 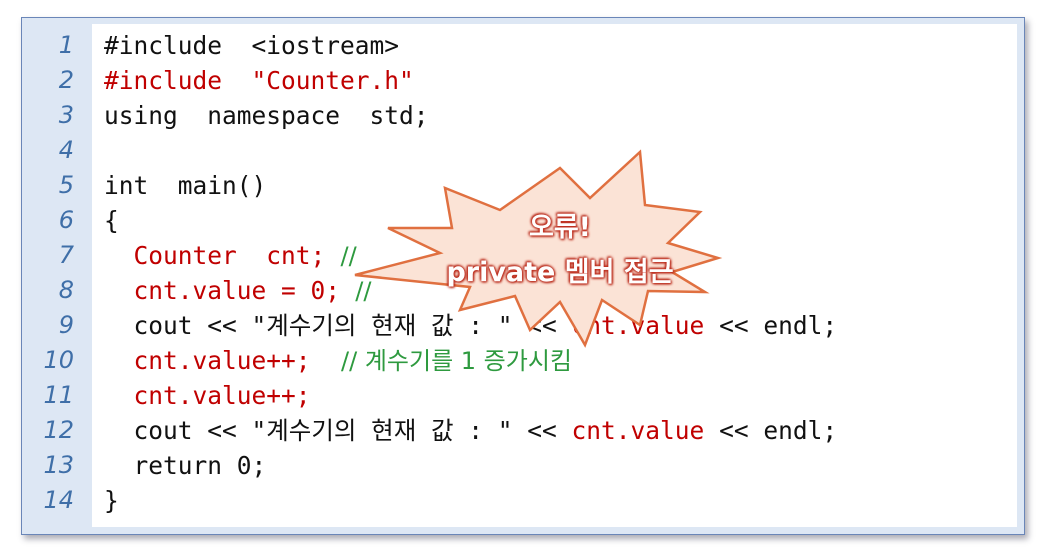 I want to click on code-line: cnt.value = 0; // 로 시킴, so click(x=552, y=290).